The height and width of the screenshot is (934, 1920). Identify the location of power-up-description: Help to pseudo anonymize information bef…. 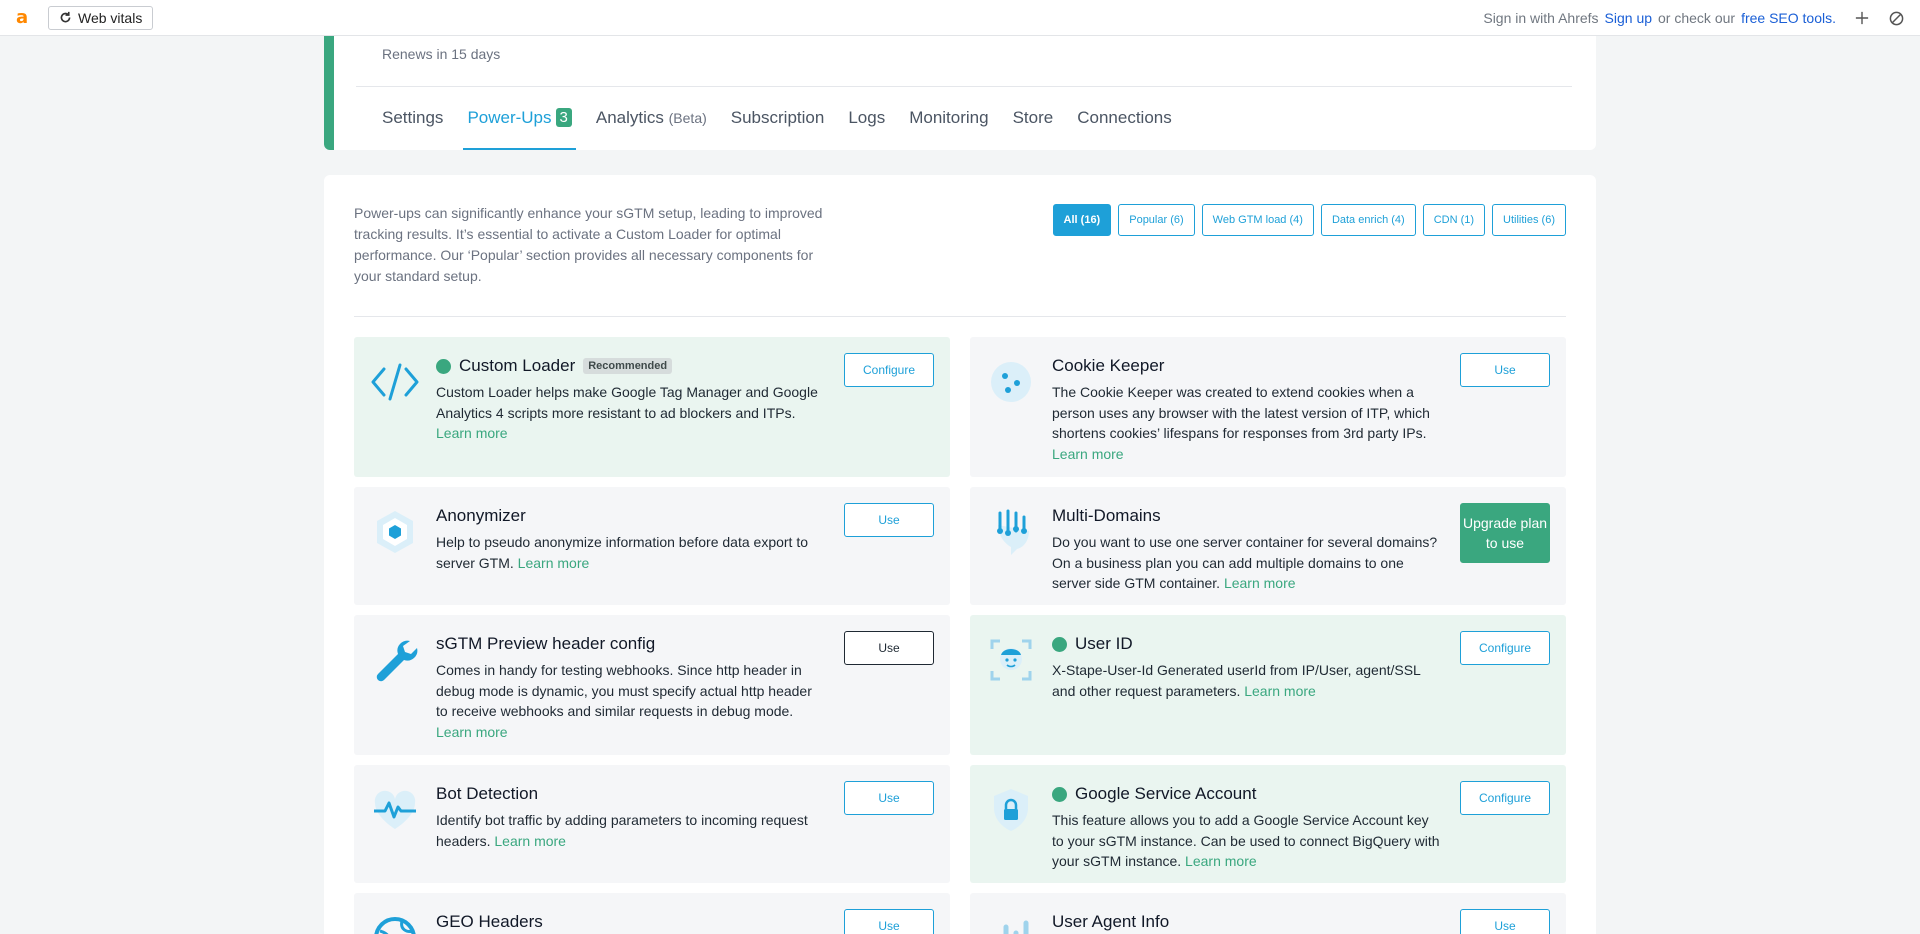
(622, 552).